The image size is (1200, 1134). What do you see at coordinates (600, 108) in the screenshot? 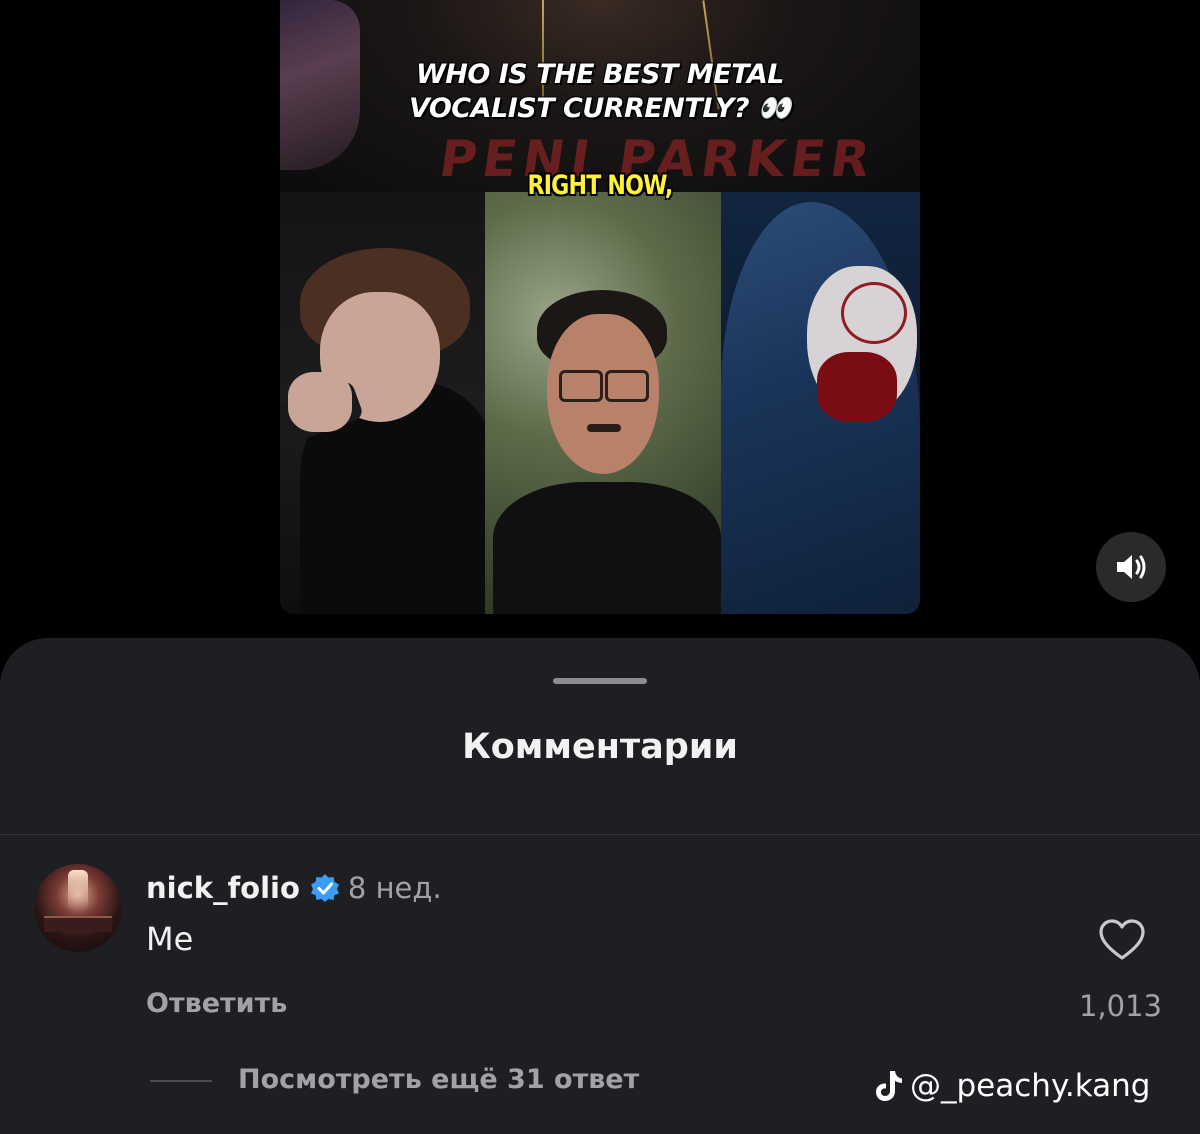
I see `video-caption-line: VOCALIST CURRENTLY? 👀` at bounding box center [600, 108].